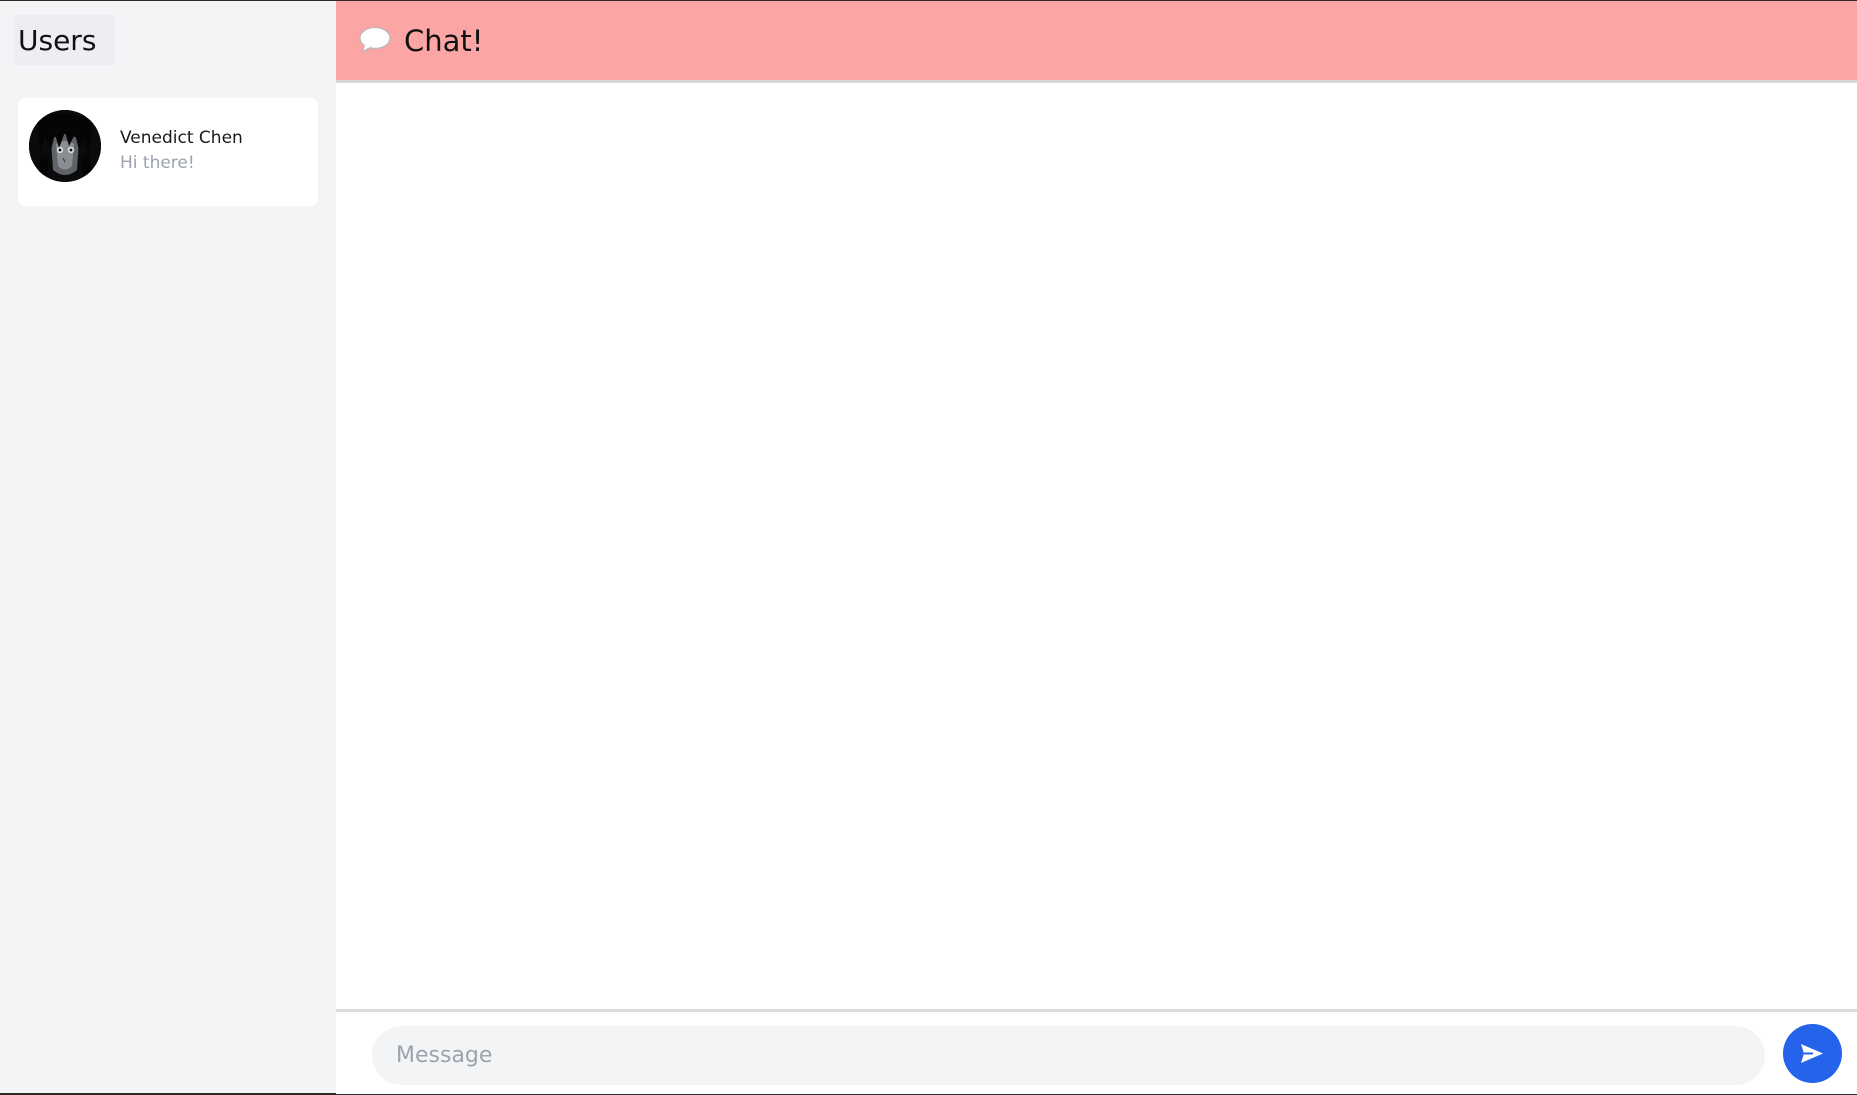 Image resolution: width=1857 pixels, height=1095 pixels. What do you see at coordinates (1096, 42) in the screenshot?
I see `chat-header: Chat!` at bounding box center [1096, 42].